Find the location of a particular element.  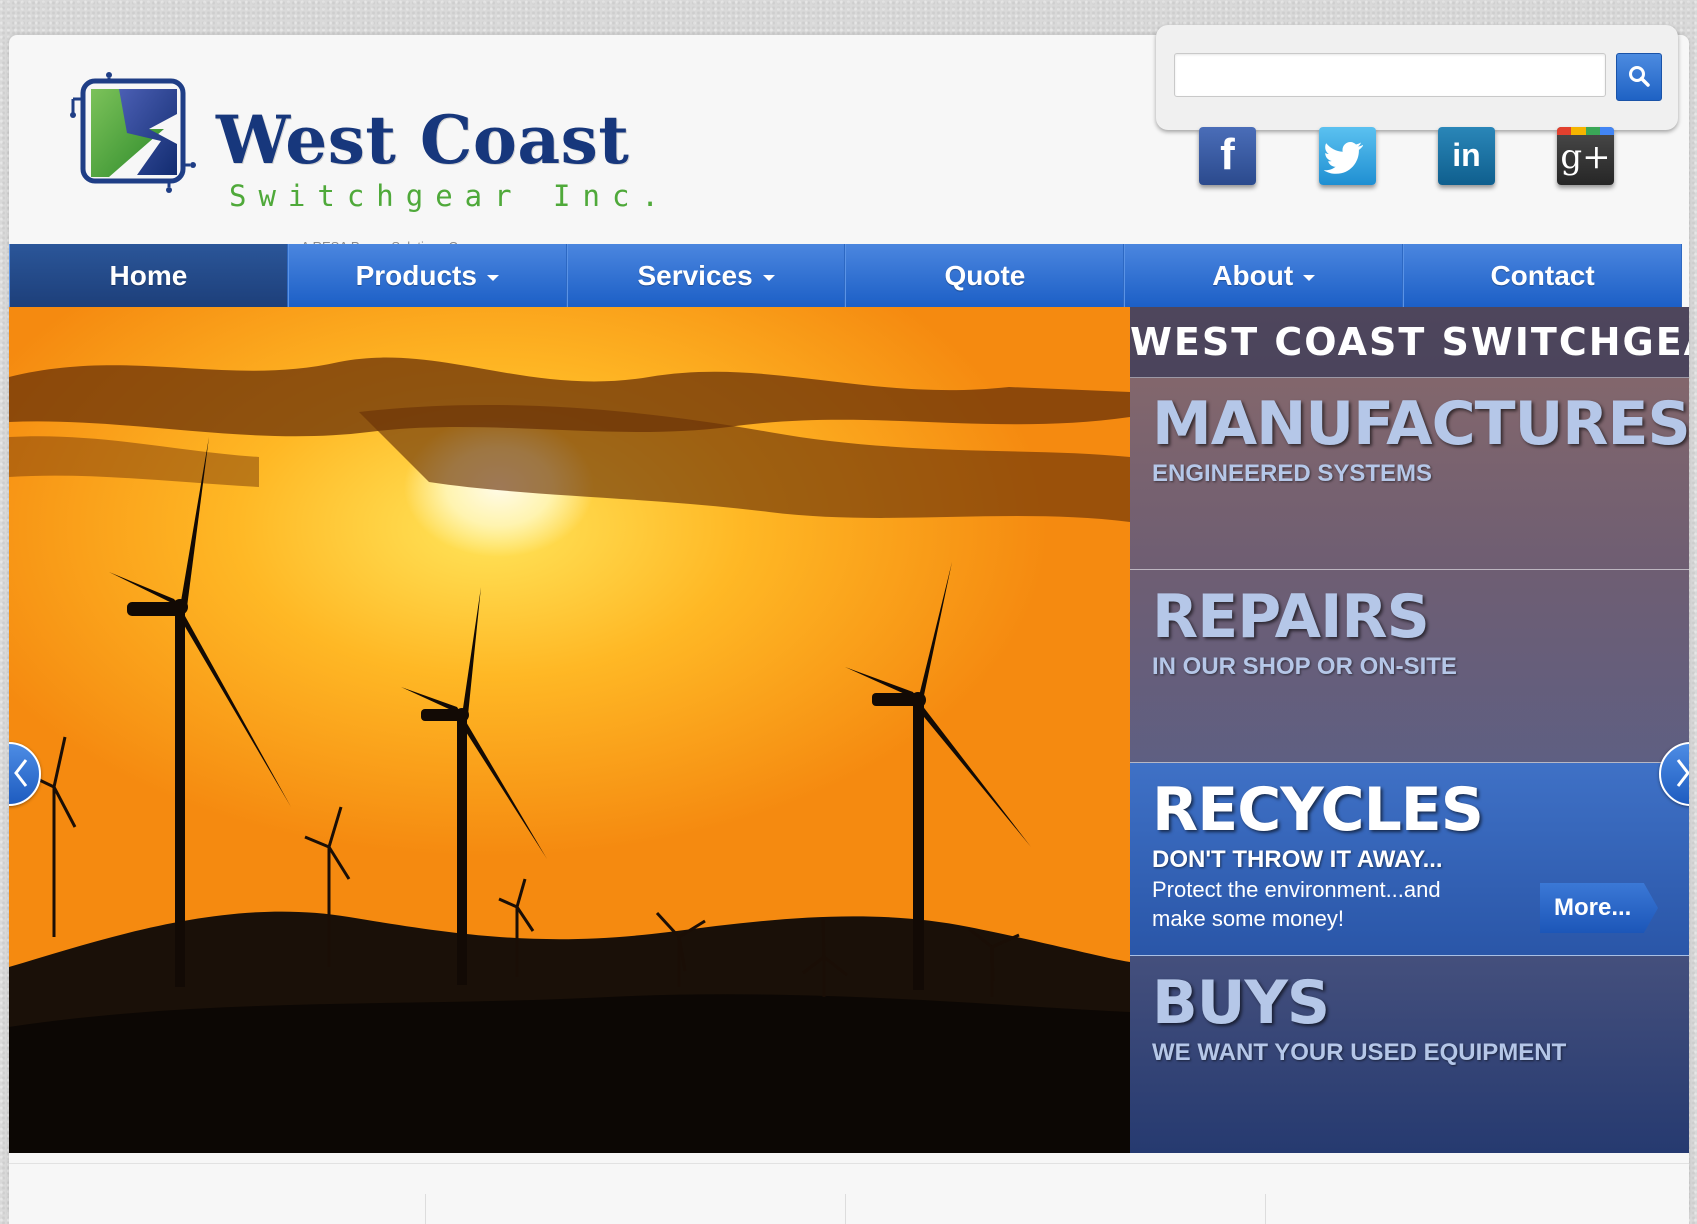

nav-label: Services is located at coordinates (695, 275).